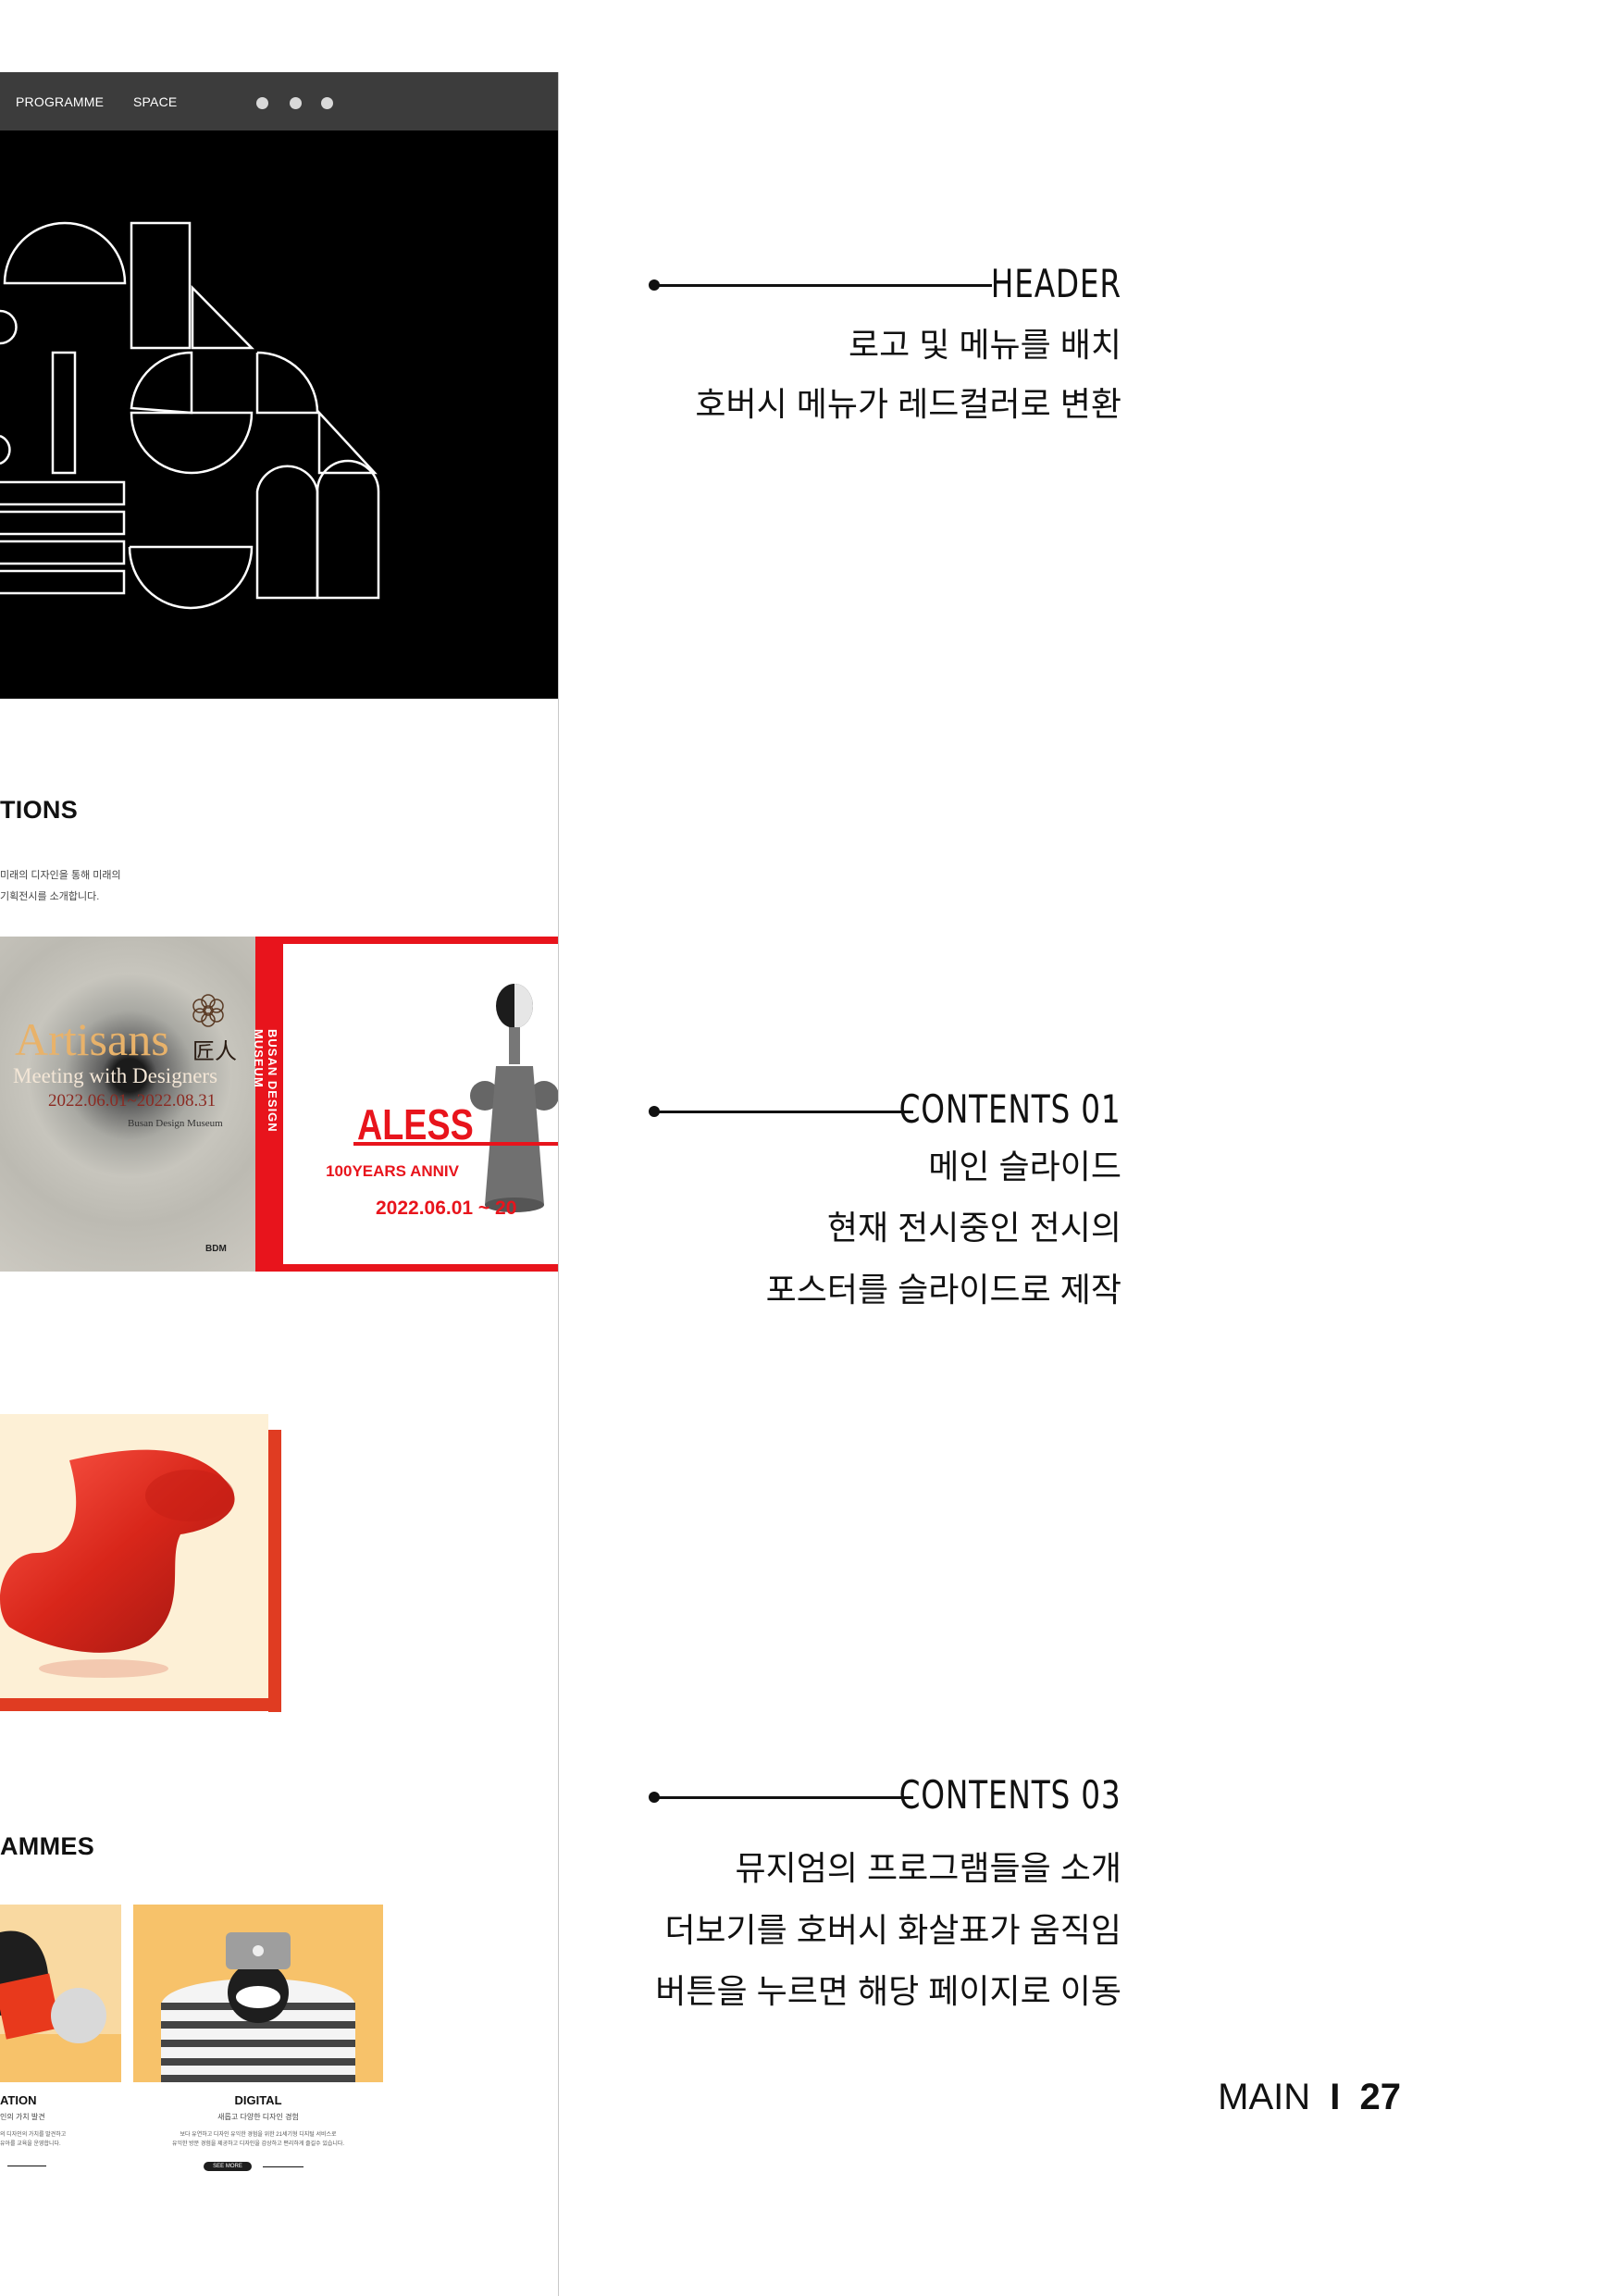 The height and width of the screenshot is (2296, 1623). I want to click on poster-alessi-vertical-text: BUSAN DESIGN MUSEUM, so click(265, 1081).